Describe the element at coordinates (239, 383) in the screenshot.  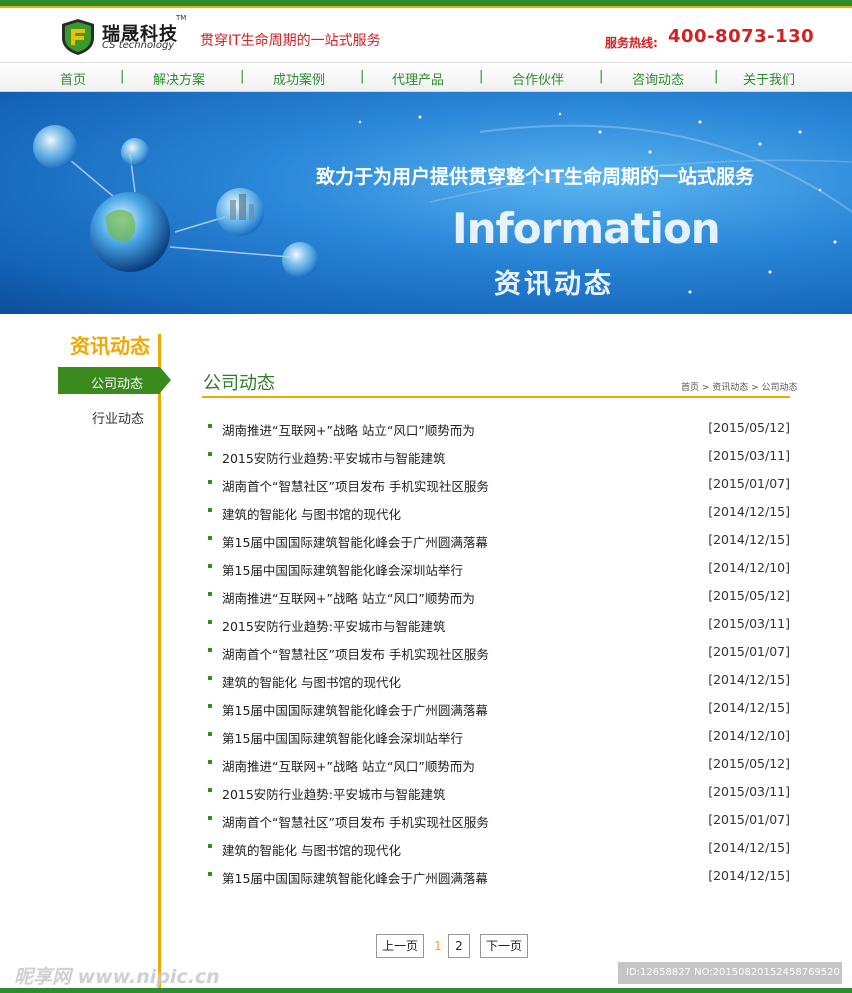
I see `page-title: 公司动态` at that location.